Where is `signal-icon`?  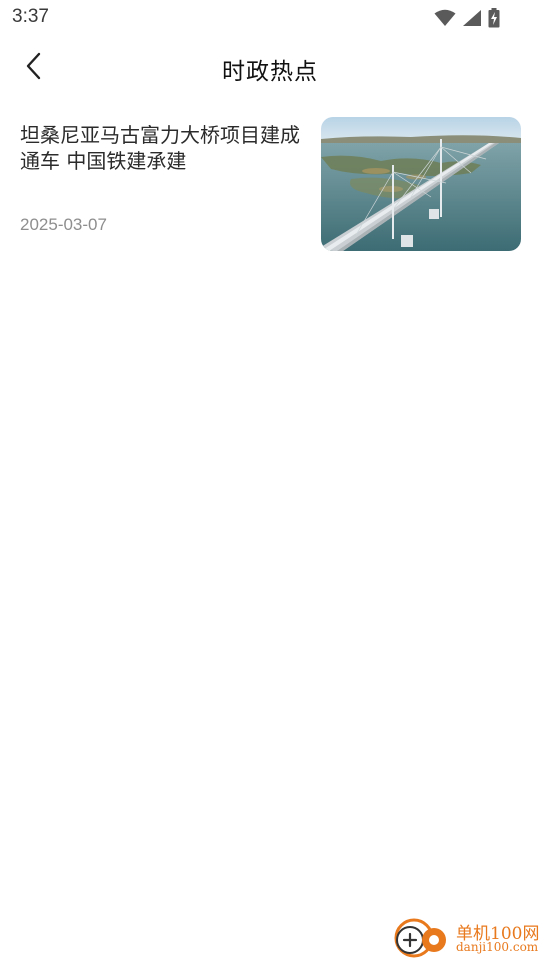
signal-icon is located at coordinates (472, 18).